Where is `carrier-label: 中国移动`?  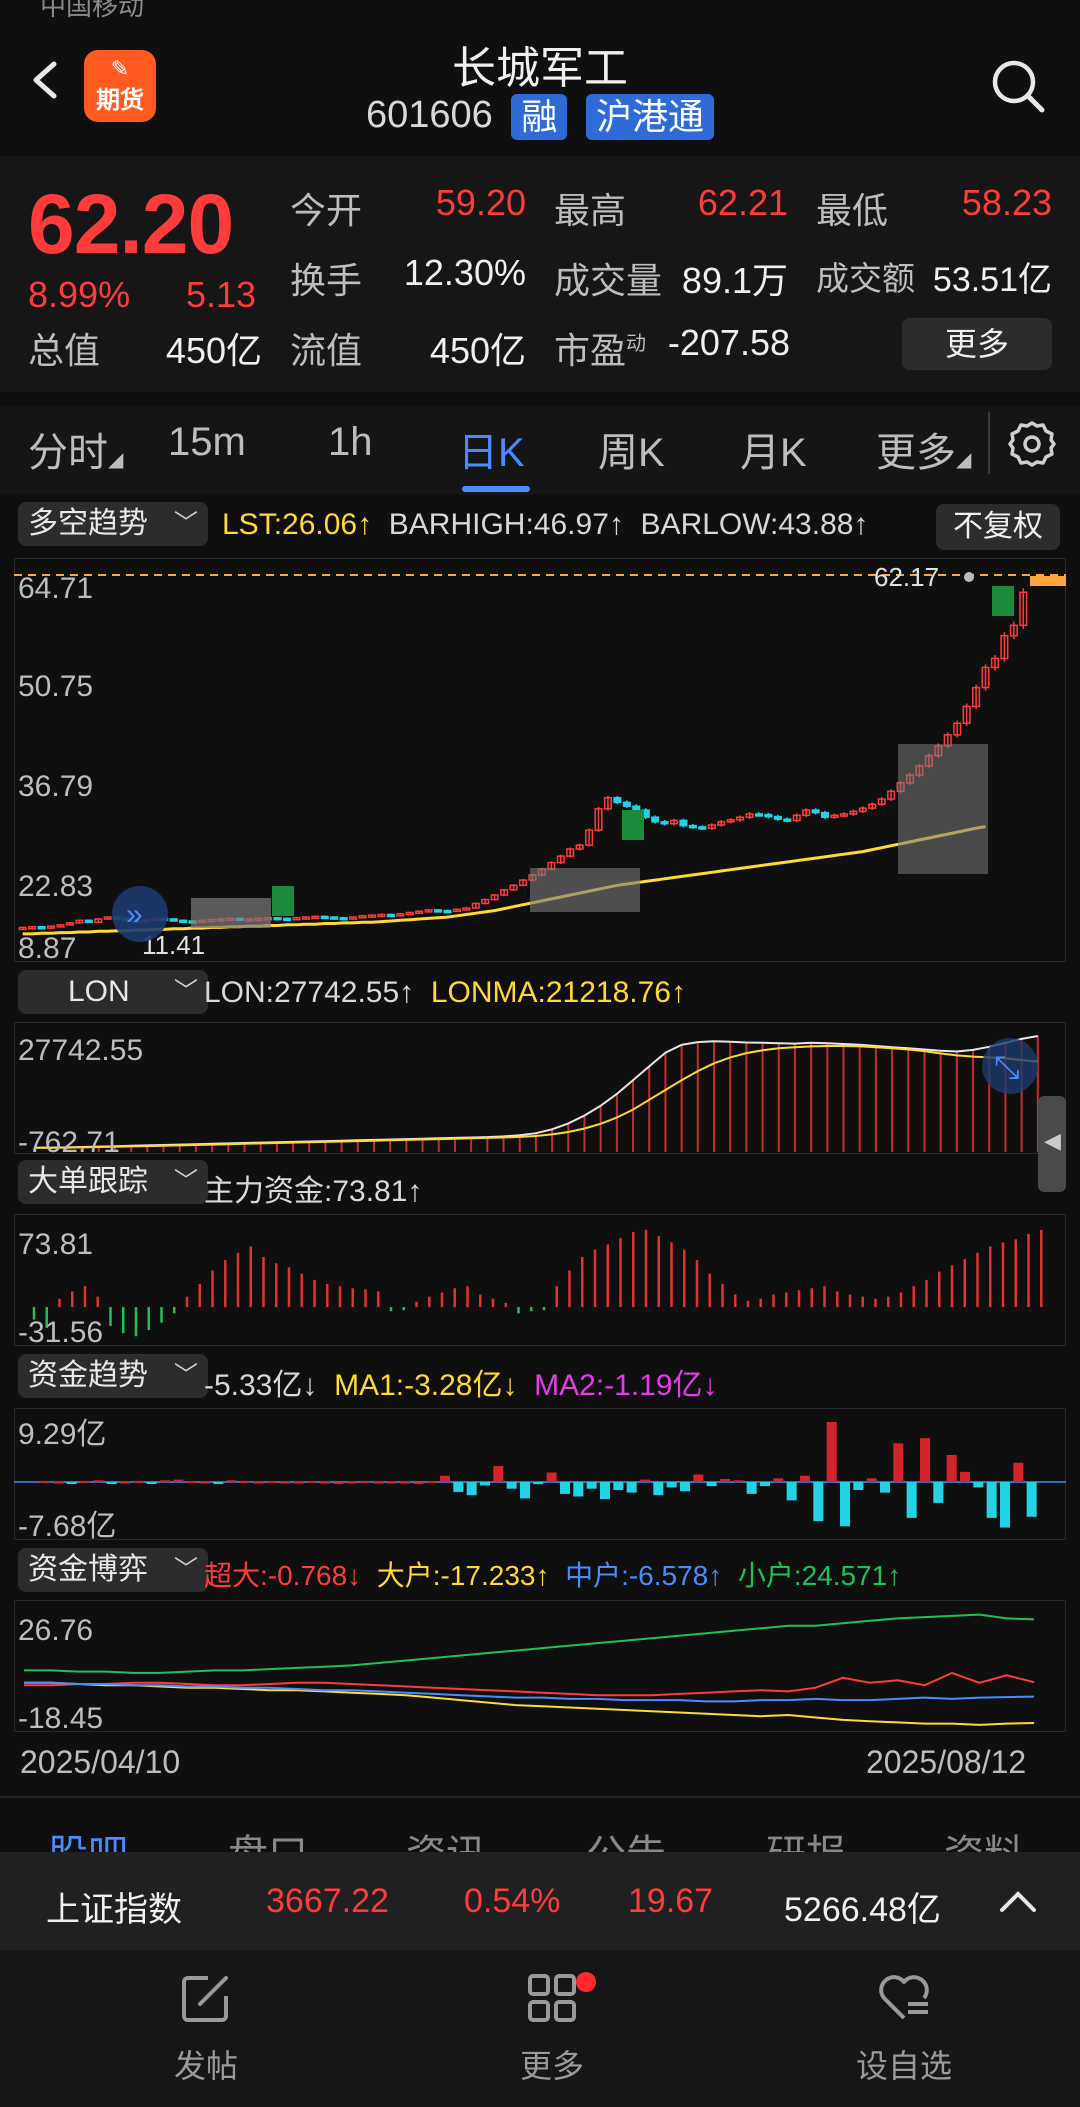 carrier-label: 中国移动 is located at coordinates (92, 10).